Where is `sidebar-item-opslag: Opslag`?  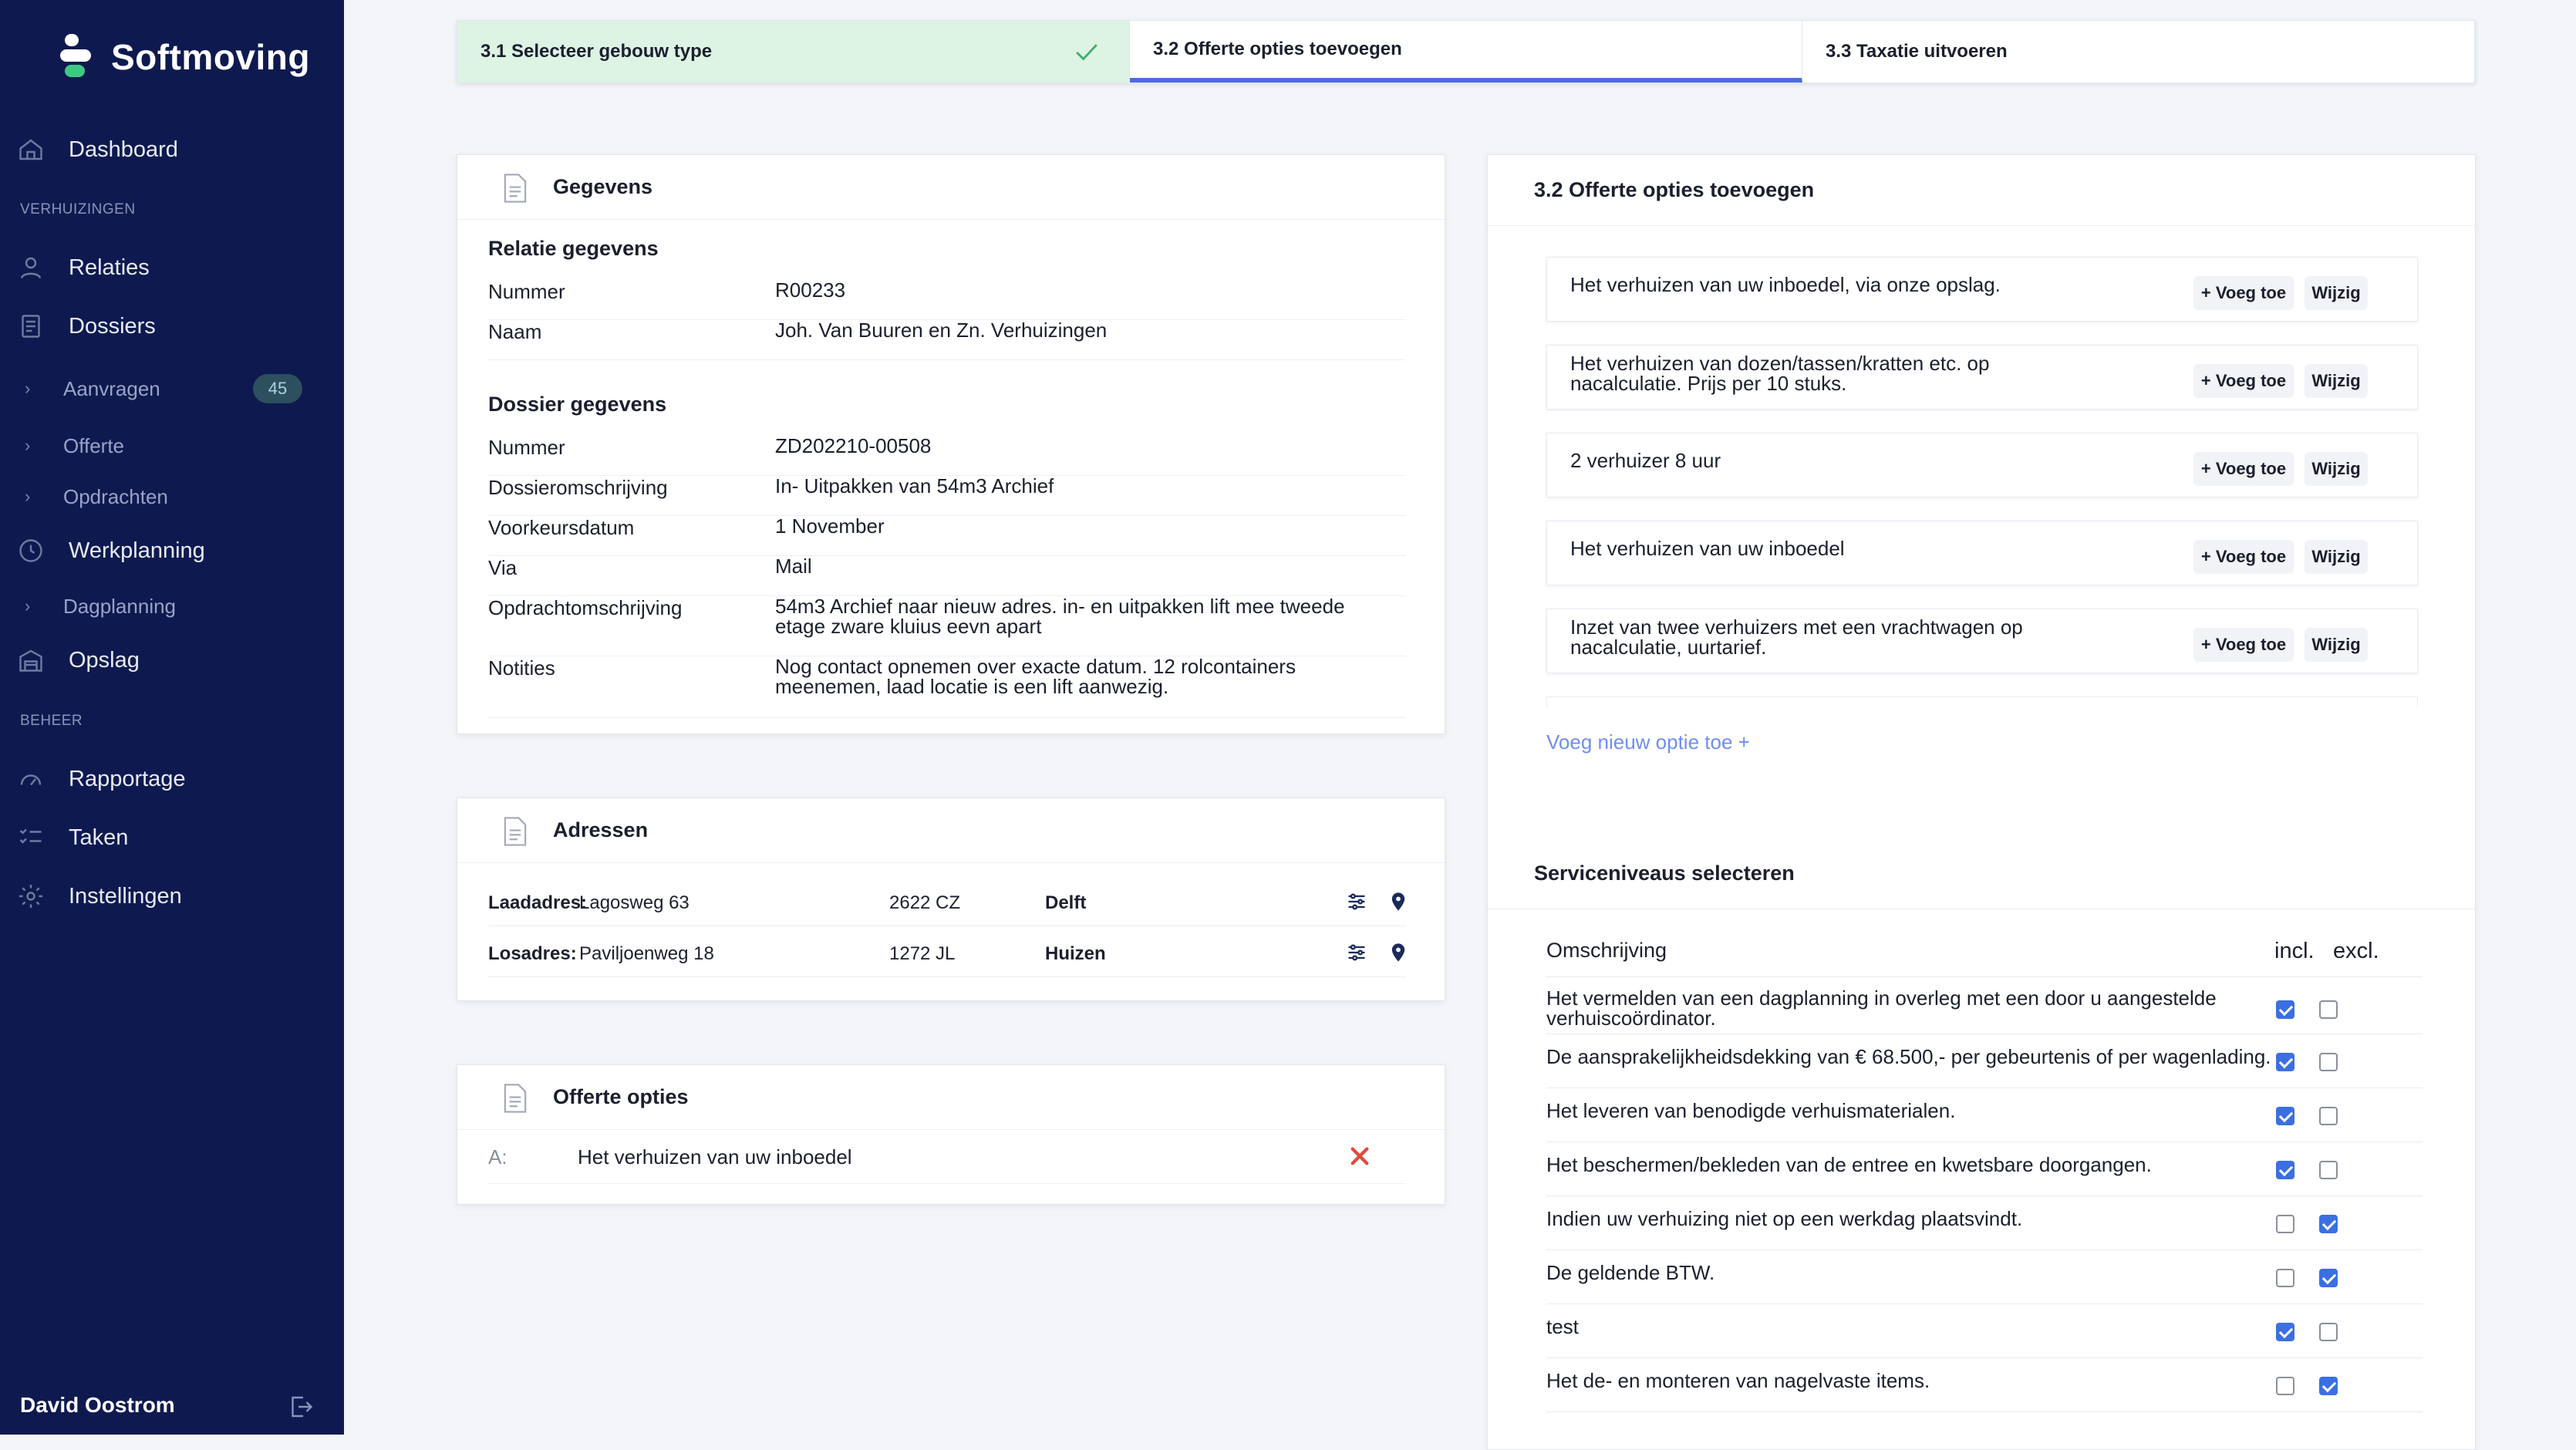 sidebar-item-opslag: Opslag is located at coordinates (172, 660).